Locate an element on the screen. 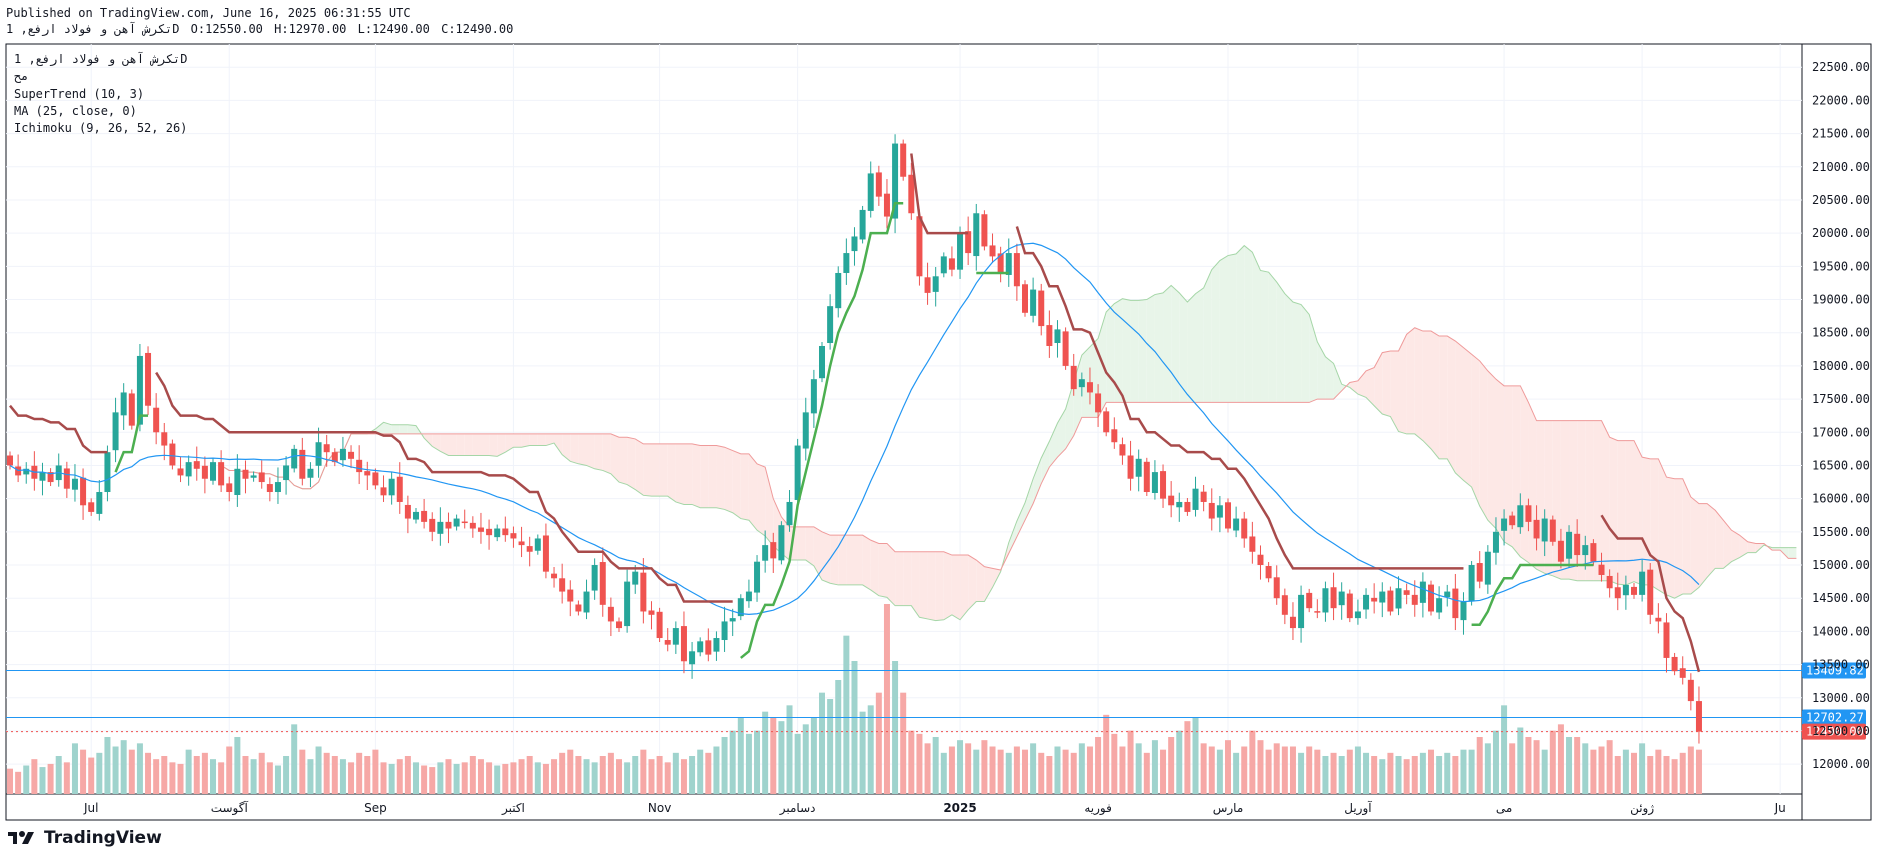 This screenshot has height=858, width=1878. horizontal-lines: 13409.8212702.2712490.00 is located at coordinates (936, 701).